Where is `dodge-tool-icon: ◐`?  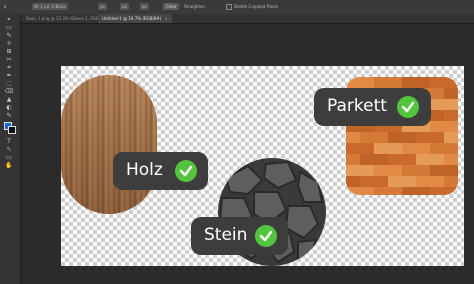 dodge-tool-icon: ◐ is located at coordinates (9, 107).